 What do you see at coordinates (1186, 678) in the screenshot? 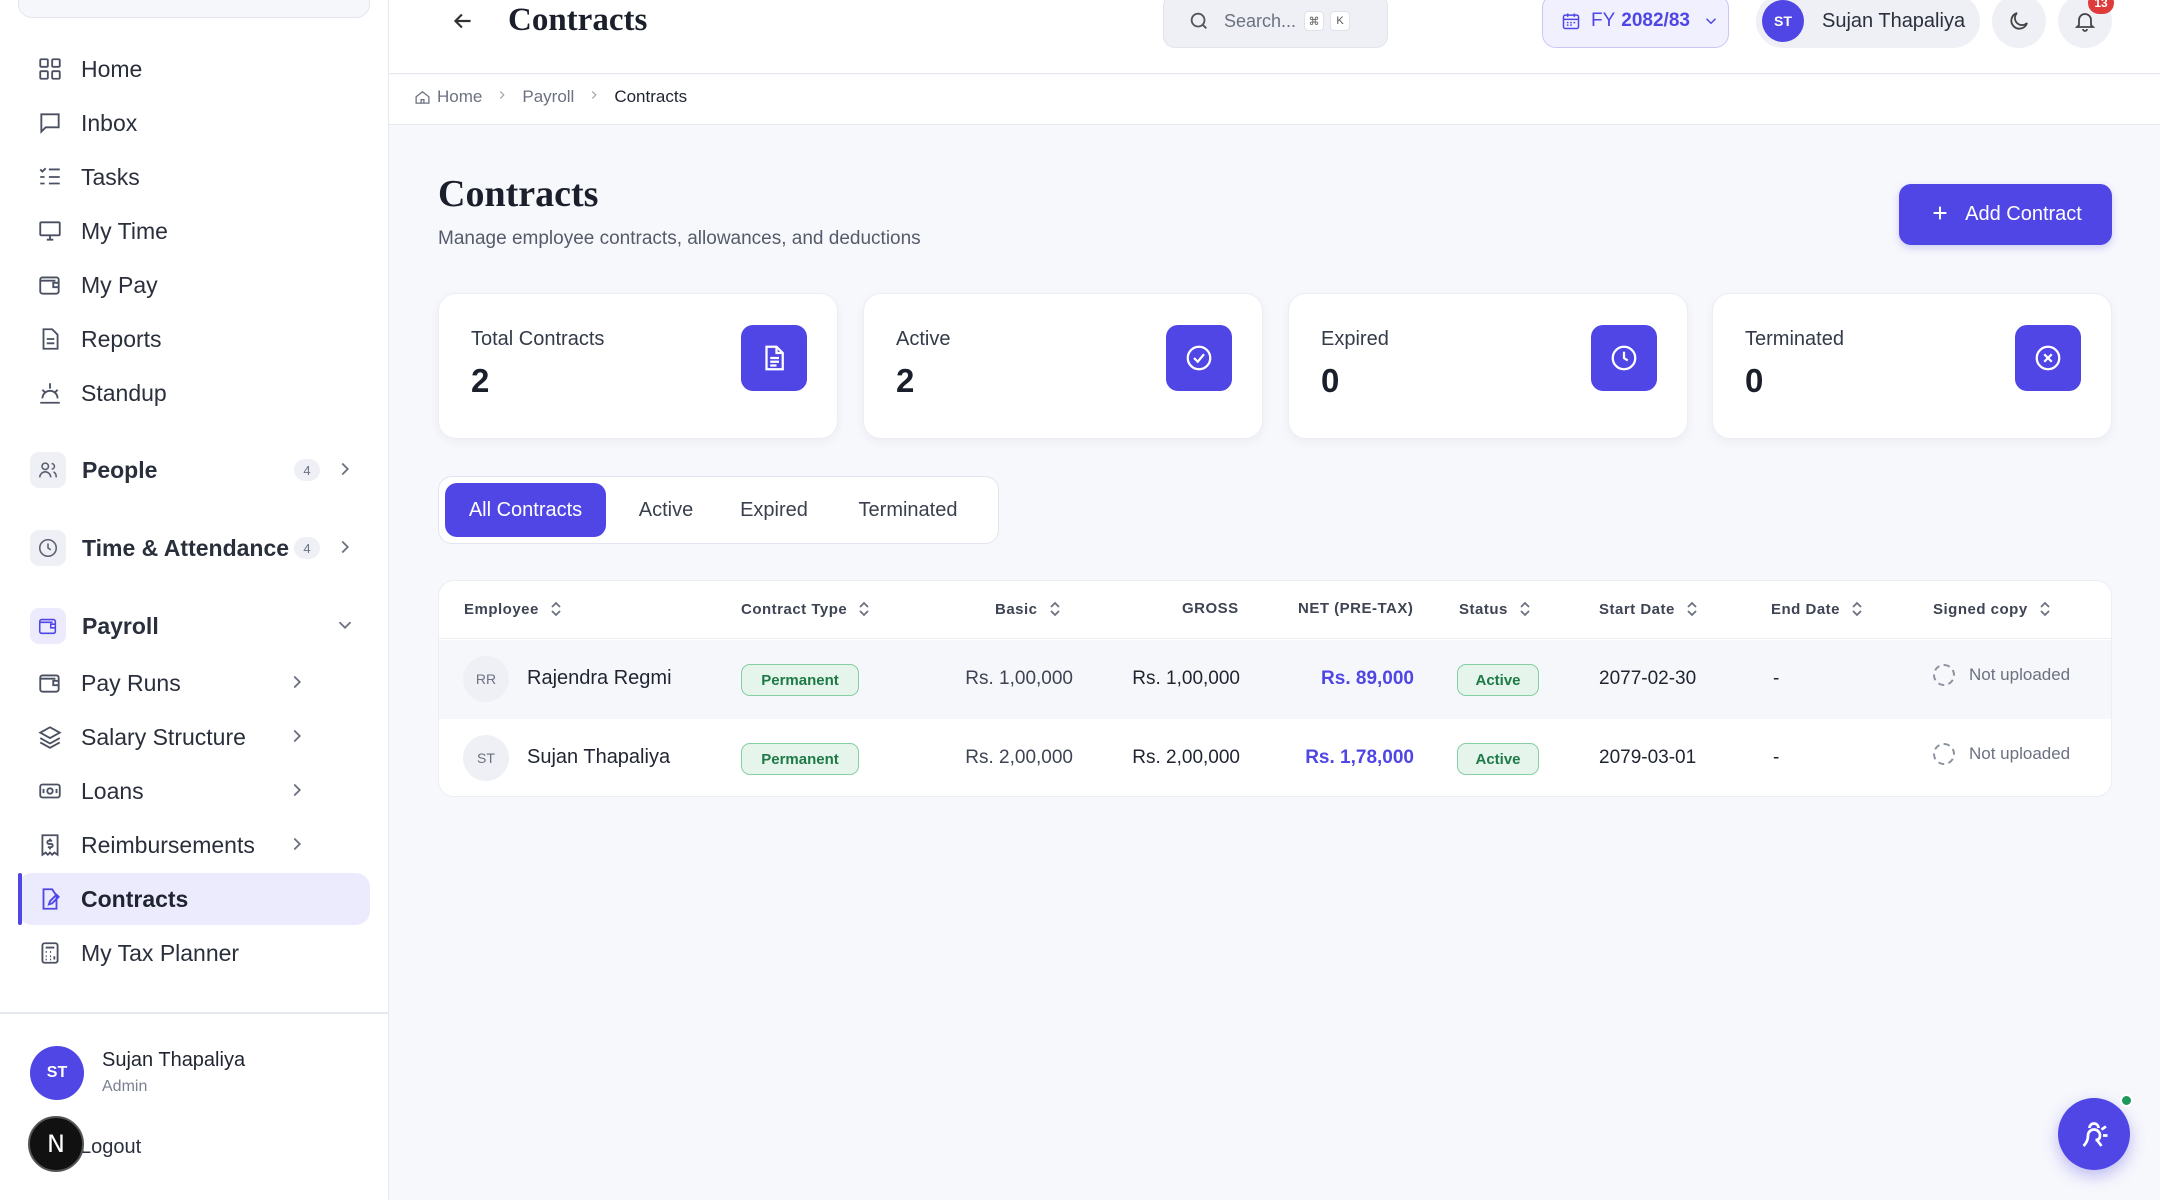
I see `gross-salary: Rs. 1,00,000` at bounding box center [1186, 678].